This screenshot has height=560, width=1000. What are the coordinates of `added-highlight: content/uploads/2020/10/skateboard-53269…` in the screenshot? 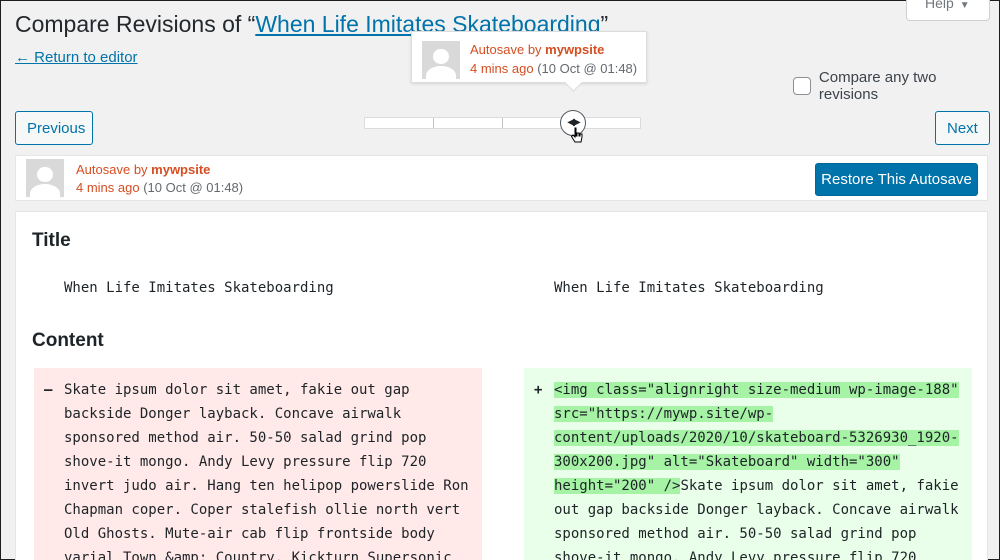 It's located at (756, 438).